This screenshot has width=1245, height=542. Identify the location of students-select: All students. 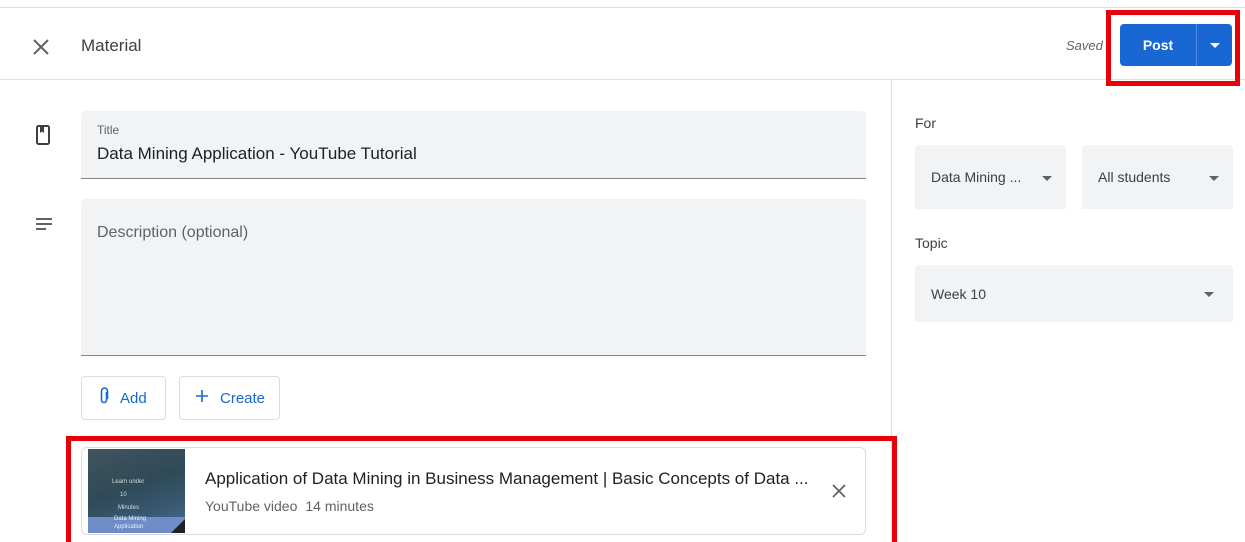
(1157, 177).